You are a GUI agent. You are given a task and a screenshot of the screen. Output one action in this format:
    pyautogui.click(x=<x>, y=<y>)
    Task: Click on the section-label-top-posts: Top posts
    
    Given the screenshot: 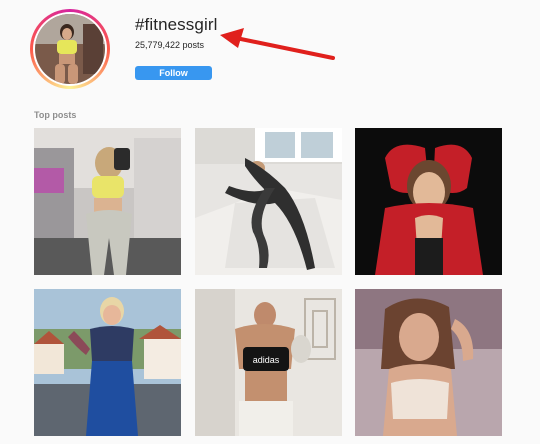 What is the action you would take?
    pyautogui.click(x=55, y=115)
    